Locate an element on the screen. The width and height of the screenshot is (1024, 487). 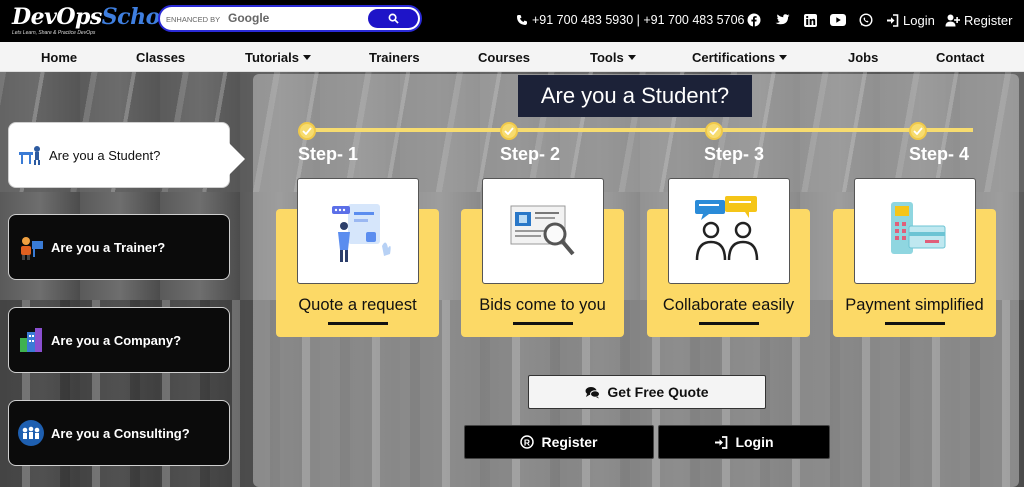
sidebar-item-company: Are you a Company? is located at coordinates (119, 340).